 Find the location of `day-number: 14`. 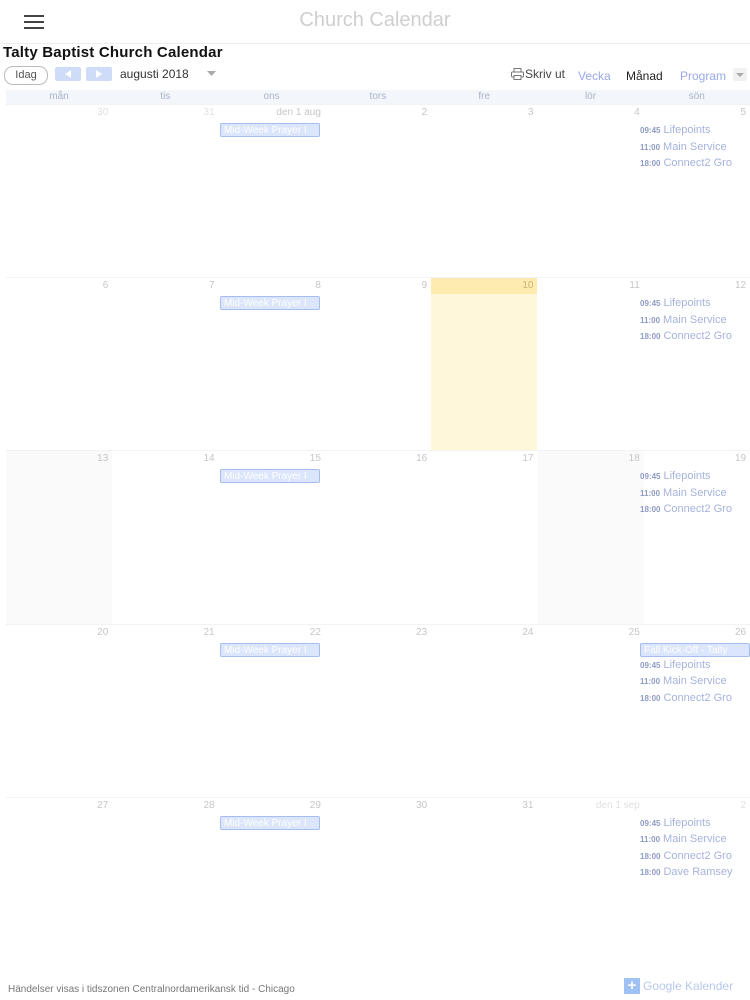

day-number: 14 is located at coordinates (208, 458).